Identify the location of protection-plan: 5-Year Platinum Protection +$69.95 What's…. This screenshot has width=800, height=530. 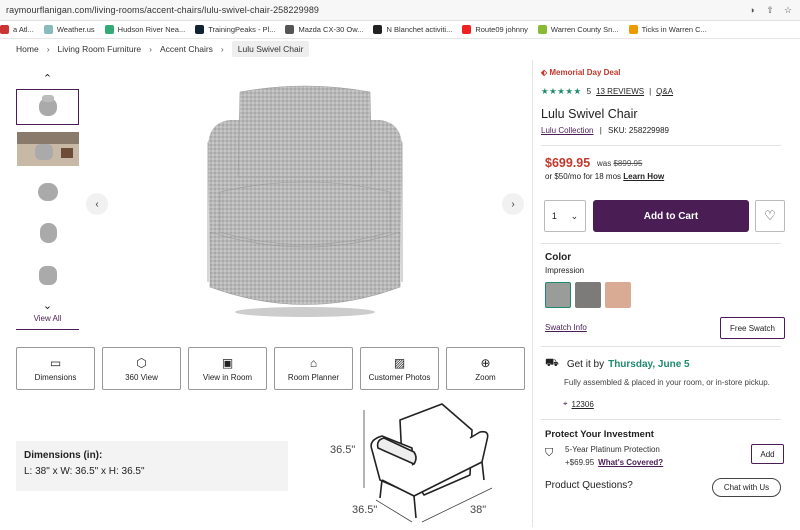
(614, 456).